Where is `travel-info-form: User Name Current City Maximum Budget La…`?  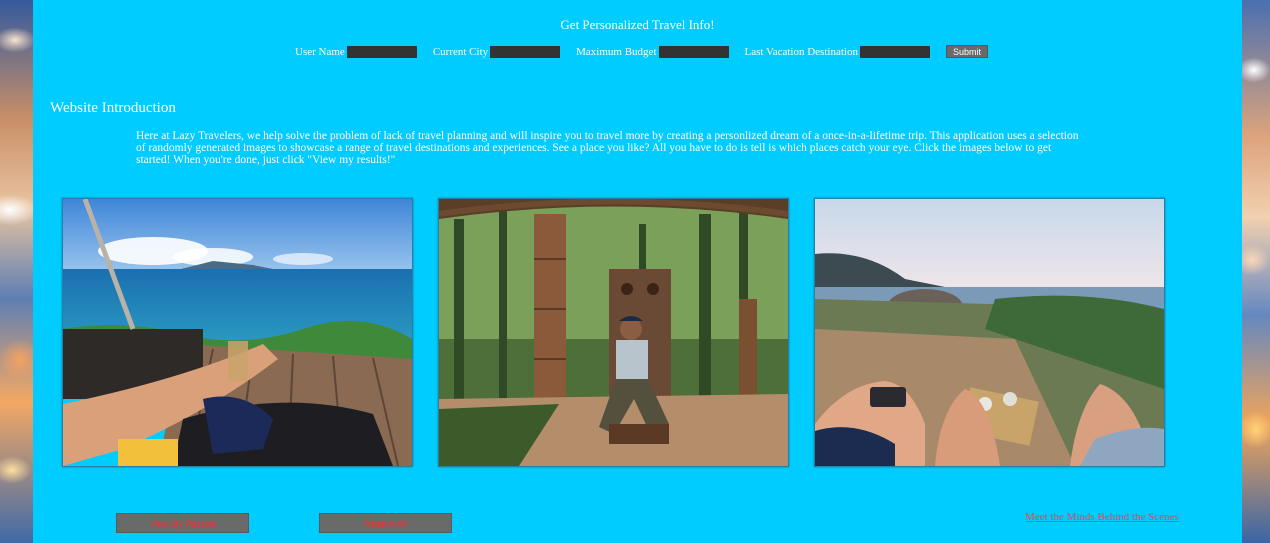
travel-info-form: User Name Current City Maximum Budget La… is located at coordinates (637, 51).